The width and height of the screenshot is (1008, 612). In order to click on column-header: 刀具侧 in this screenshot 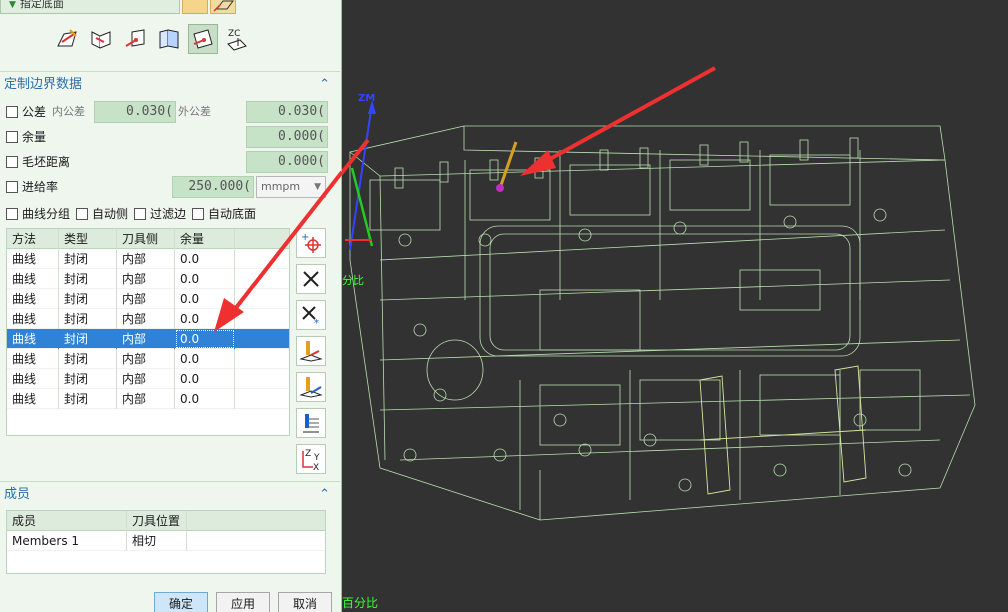, I will do `click(146, 239)`.